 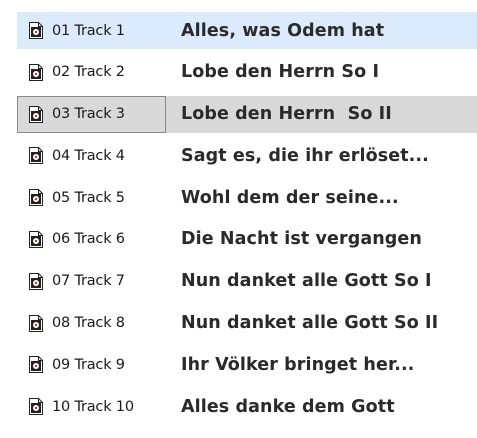 I want to click on file-name: 02 Track 2, so click(x=88, y=72).